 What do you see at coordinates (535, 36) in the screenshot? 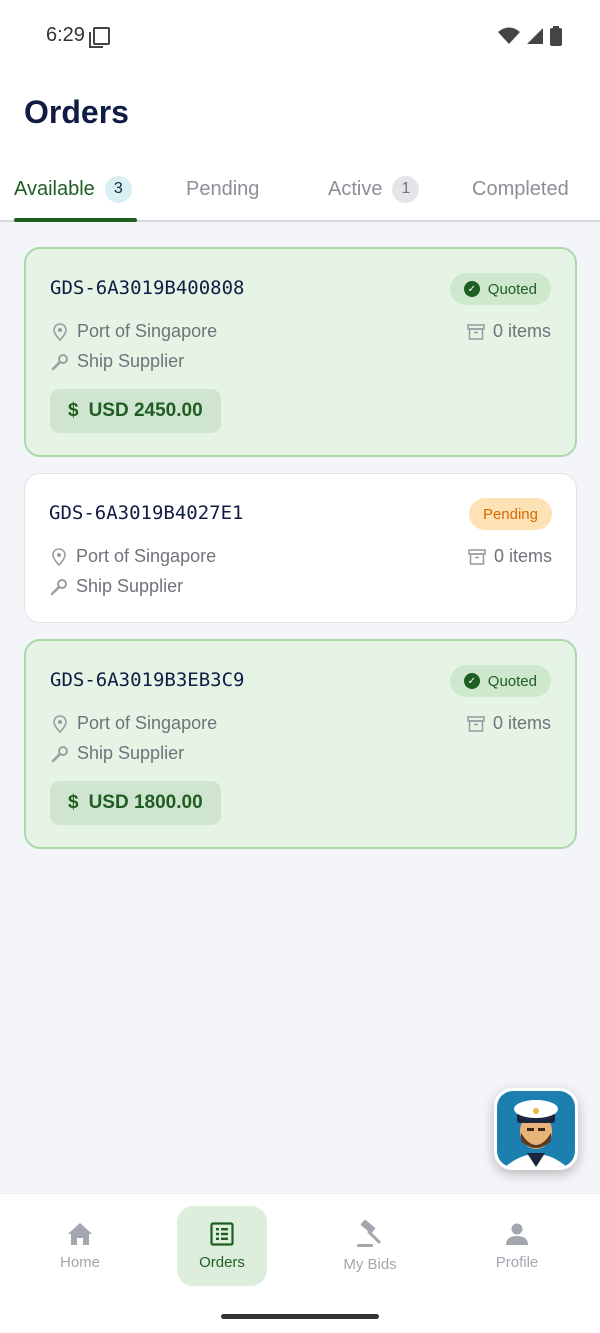
I see `signal-icon` at bounding box center [535, 36].